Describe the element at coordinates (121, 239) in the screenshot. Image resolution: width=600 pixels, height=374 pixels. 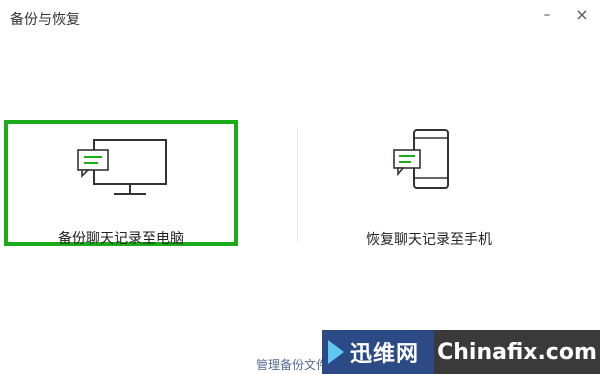
I see `backup-option-label: 备份聊天记录至电脑` at that location.